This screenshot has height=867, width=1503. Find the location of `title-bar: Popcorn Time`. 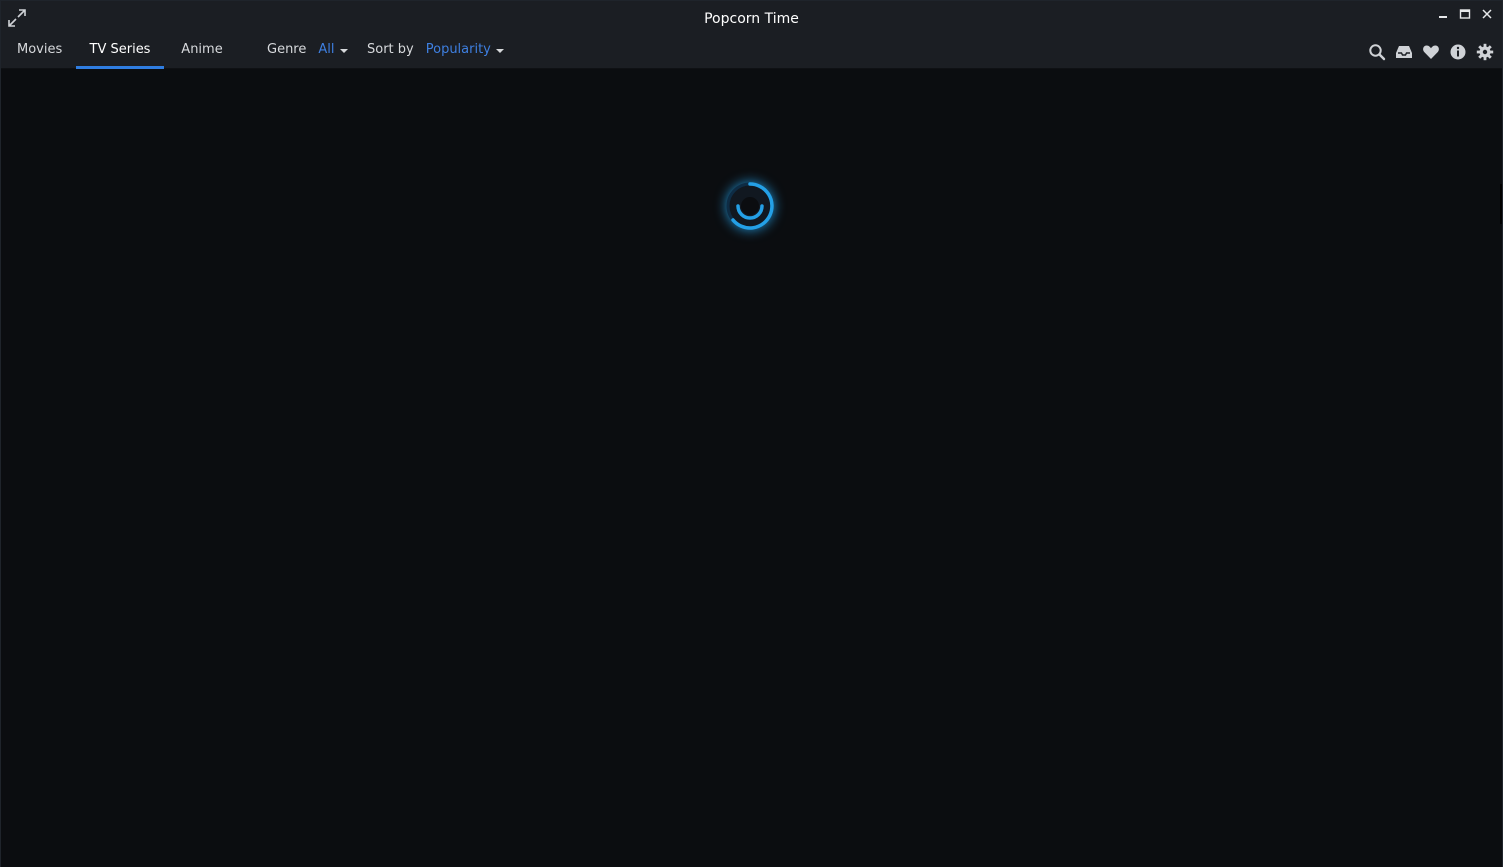

title-bar: Popcorn Time is located at coordinates (751, 18).